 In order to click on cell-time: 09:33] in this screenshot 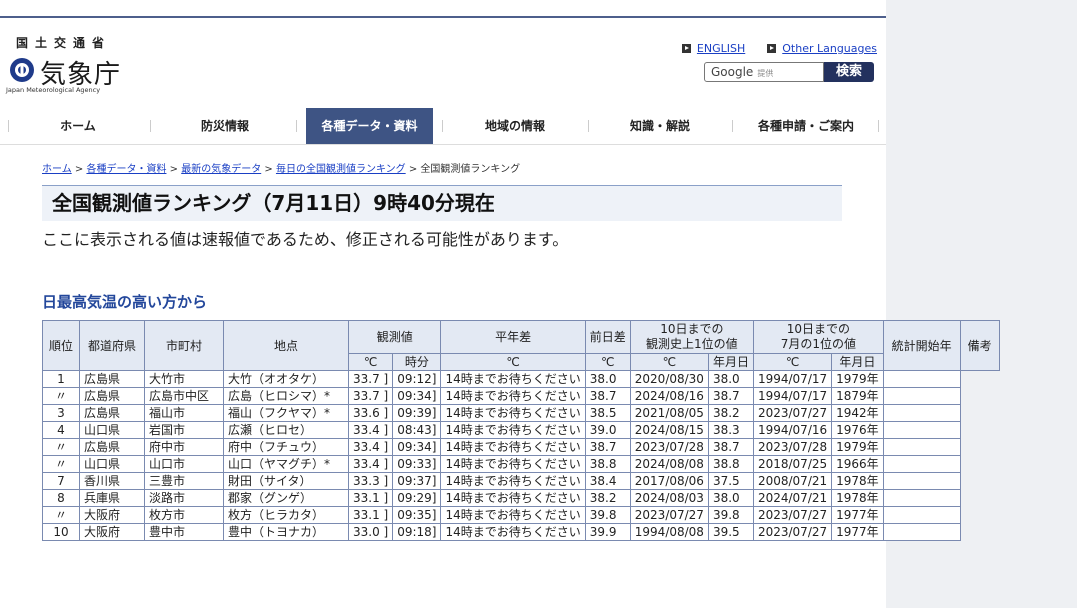, I will do `click(417, 464)`.